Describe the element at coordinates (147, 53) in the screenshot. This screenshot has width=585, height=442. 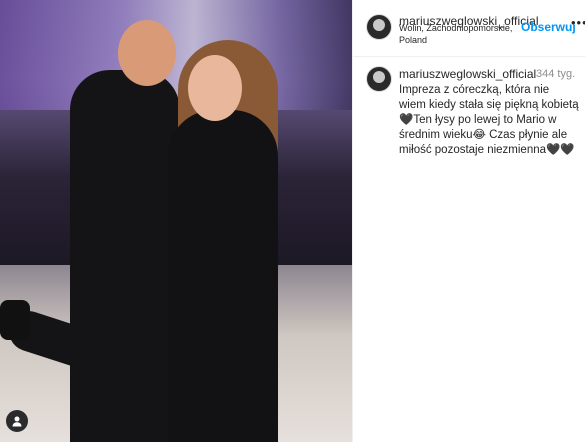
I see `photo-figure-man-head` at that location.